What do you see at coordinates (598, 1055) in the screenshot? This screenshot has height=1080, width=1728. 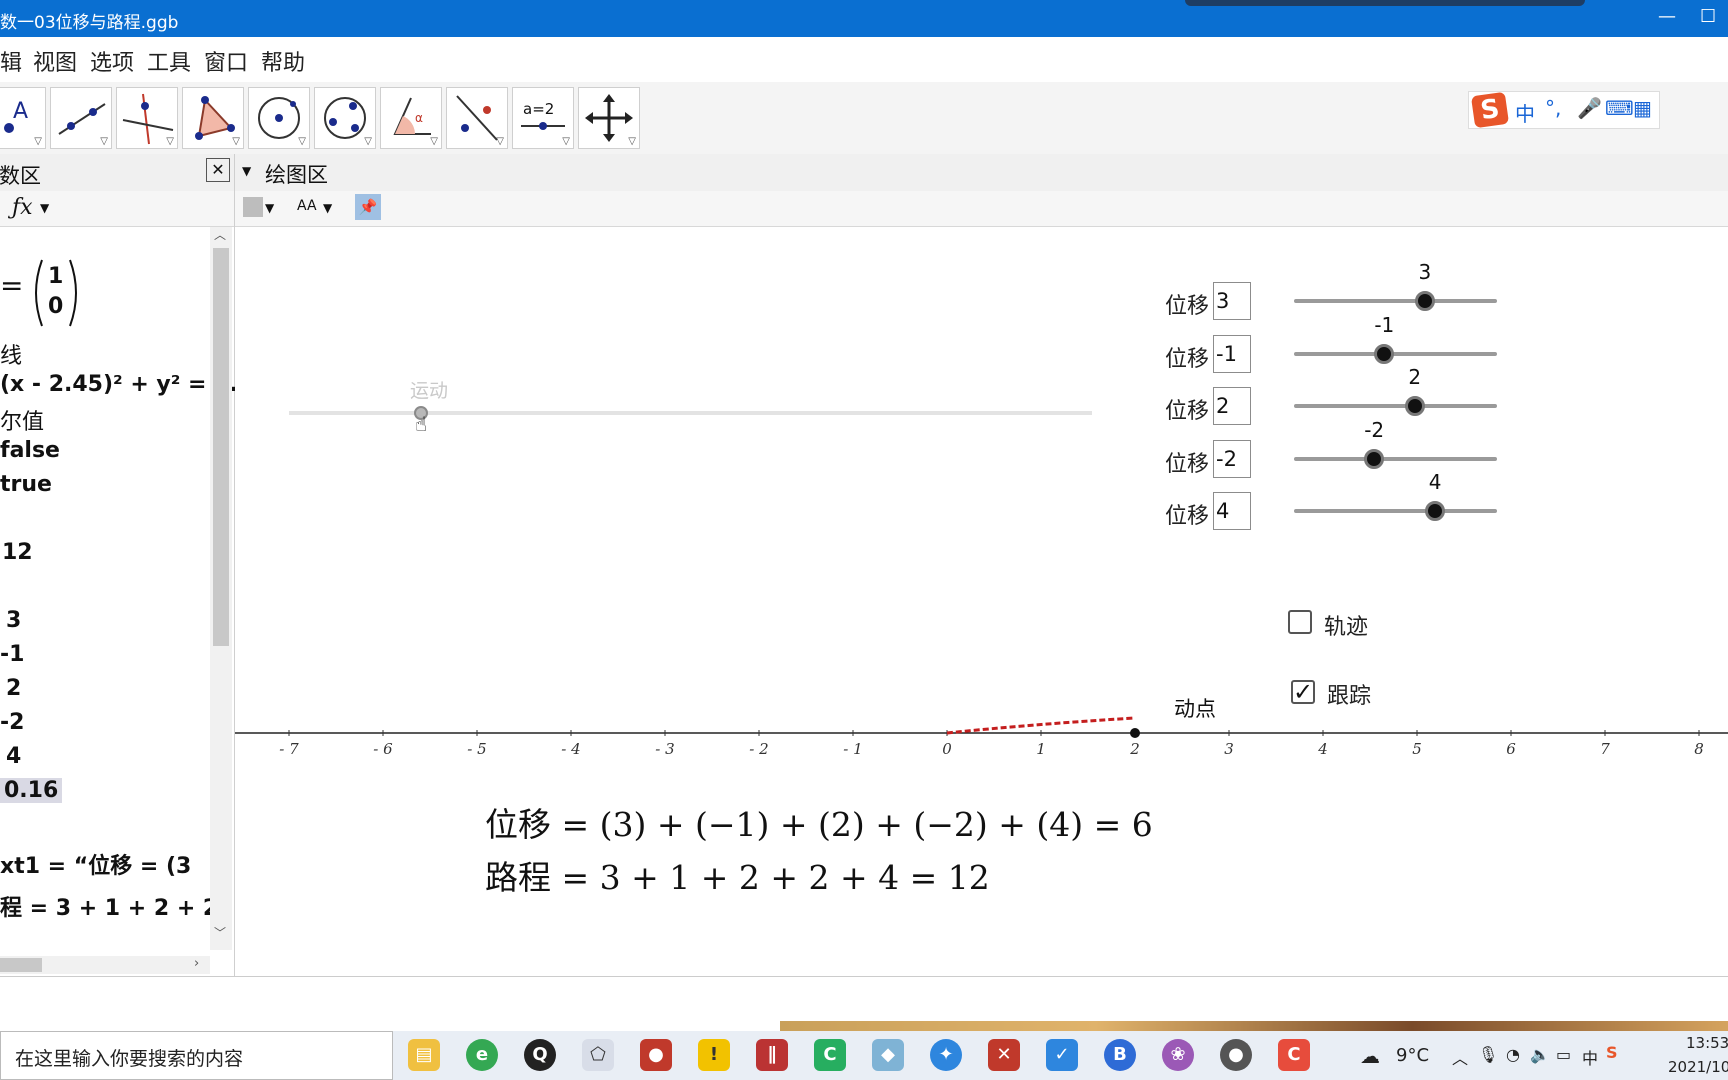 I see `geogebra-icon: ⬠` at bounding box center [598, 1055].